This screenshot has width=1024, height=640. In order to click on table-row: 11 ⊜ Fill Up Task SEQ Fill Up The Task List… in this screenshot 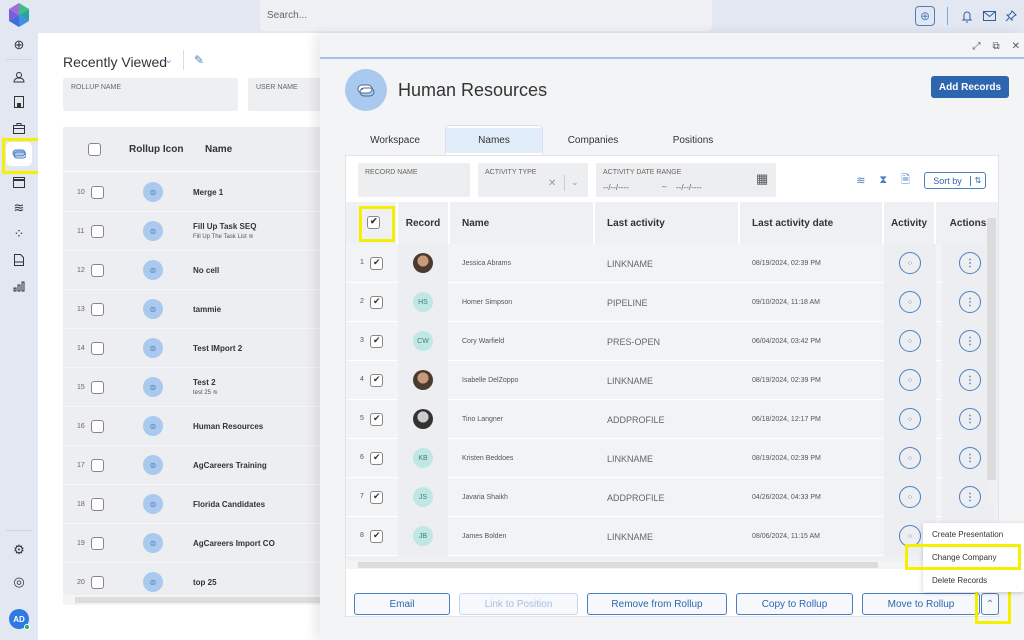, I will do `click(208, 231)`.